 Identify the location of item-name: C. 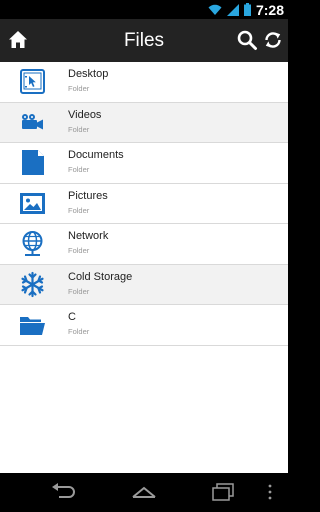
(72, 317).